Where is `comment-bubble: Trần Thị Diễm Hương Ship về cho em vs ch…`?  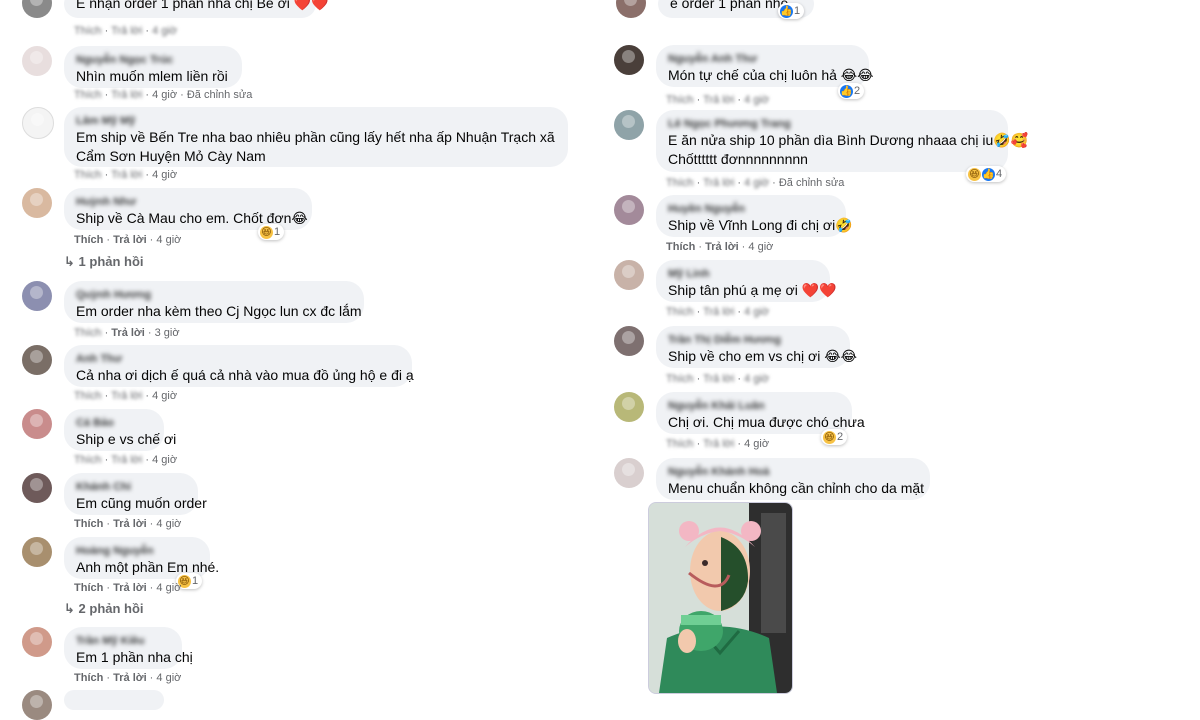 comment-bubble: Trần Thị Diễm Hương Ship về cho em vs ch… is located at coordinates (756, 347).